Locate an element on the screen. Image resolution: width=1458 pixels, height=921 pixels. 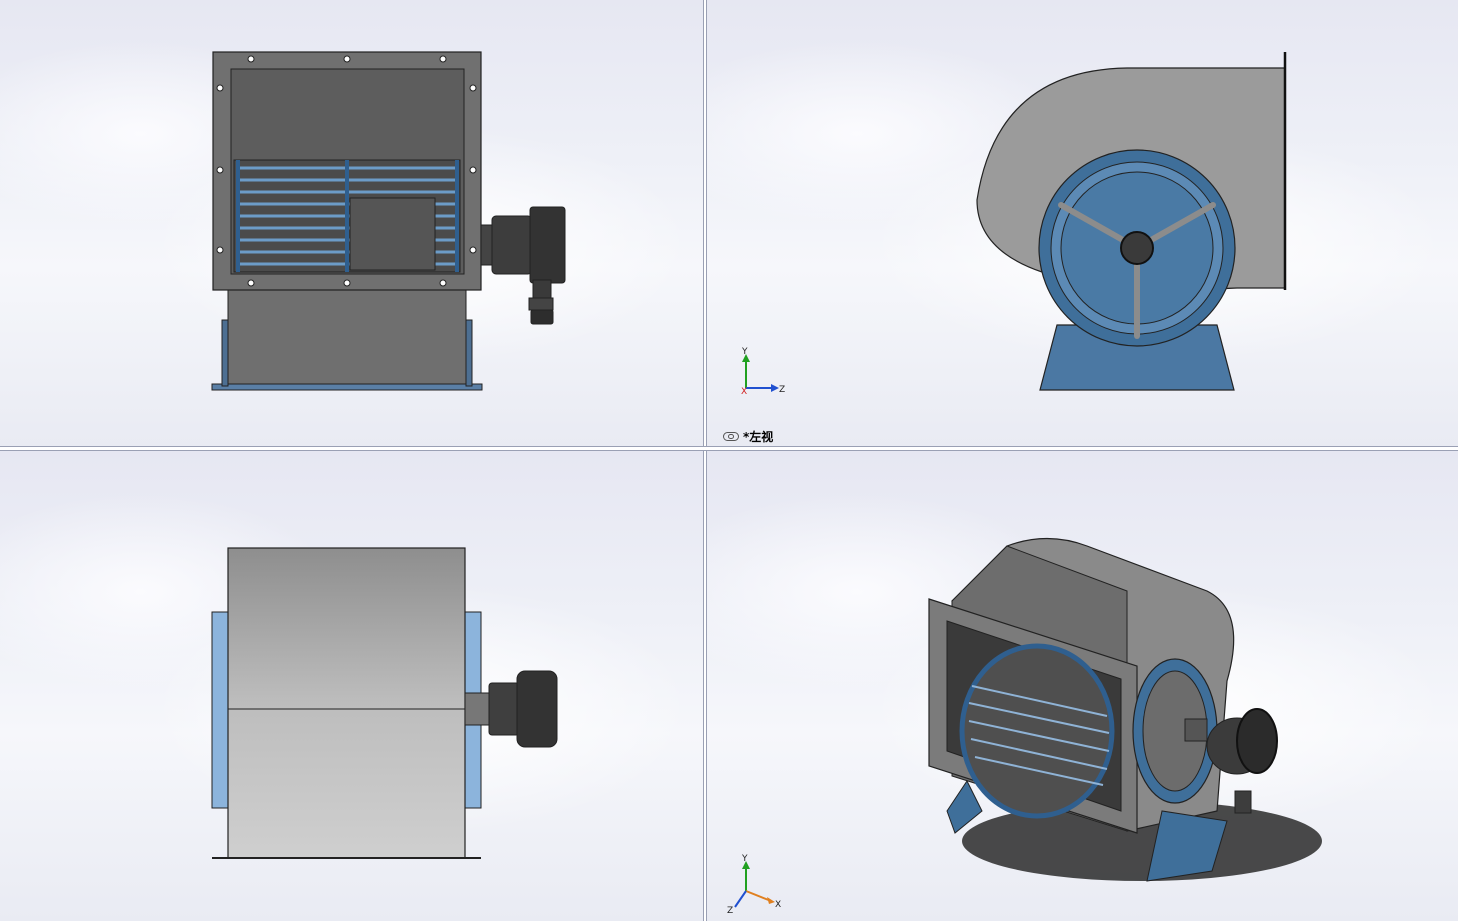
view-name-label: *左视 is located at coordinates (748, 436).